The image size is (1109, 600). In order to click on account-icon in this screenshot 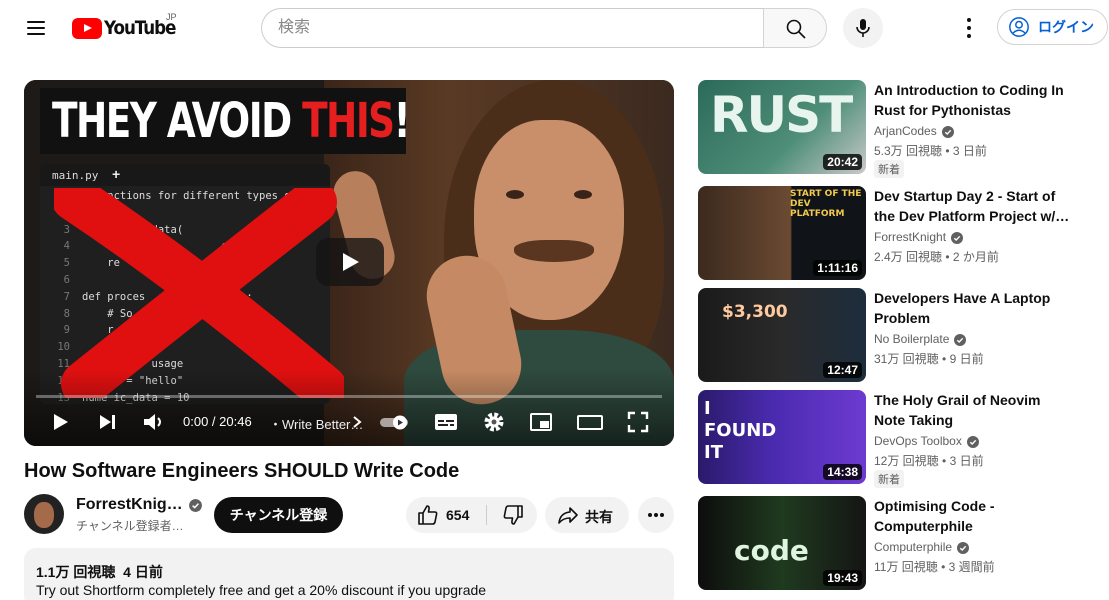, I will do `click(1019, 27)`.